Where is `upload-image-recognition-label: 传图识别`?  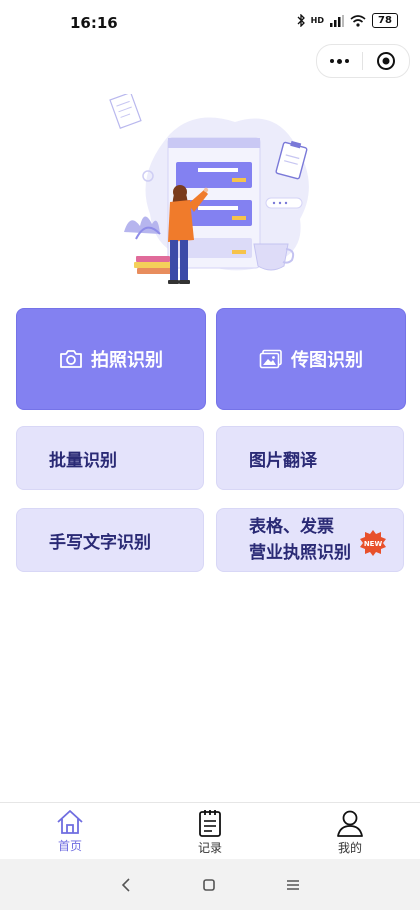
upload-image-recognition-label: 传图识别 is located at coordinates (327, 360).